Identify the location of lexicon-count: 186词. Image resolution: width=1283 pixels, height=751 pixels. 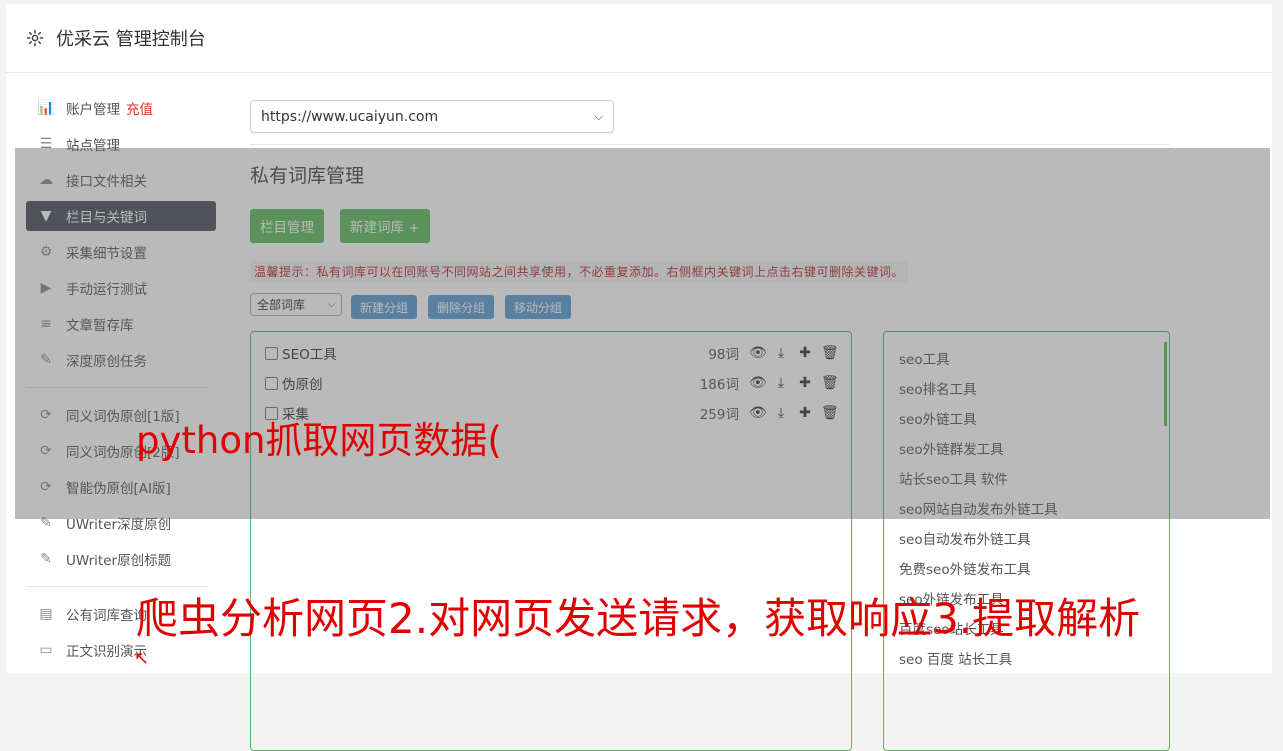
(719, 385).